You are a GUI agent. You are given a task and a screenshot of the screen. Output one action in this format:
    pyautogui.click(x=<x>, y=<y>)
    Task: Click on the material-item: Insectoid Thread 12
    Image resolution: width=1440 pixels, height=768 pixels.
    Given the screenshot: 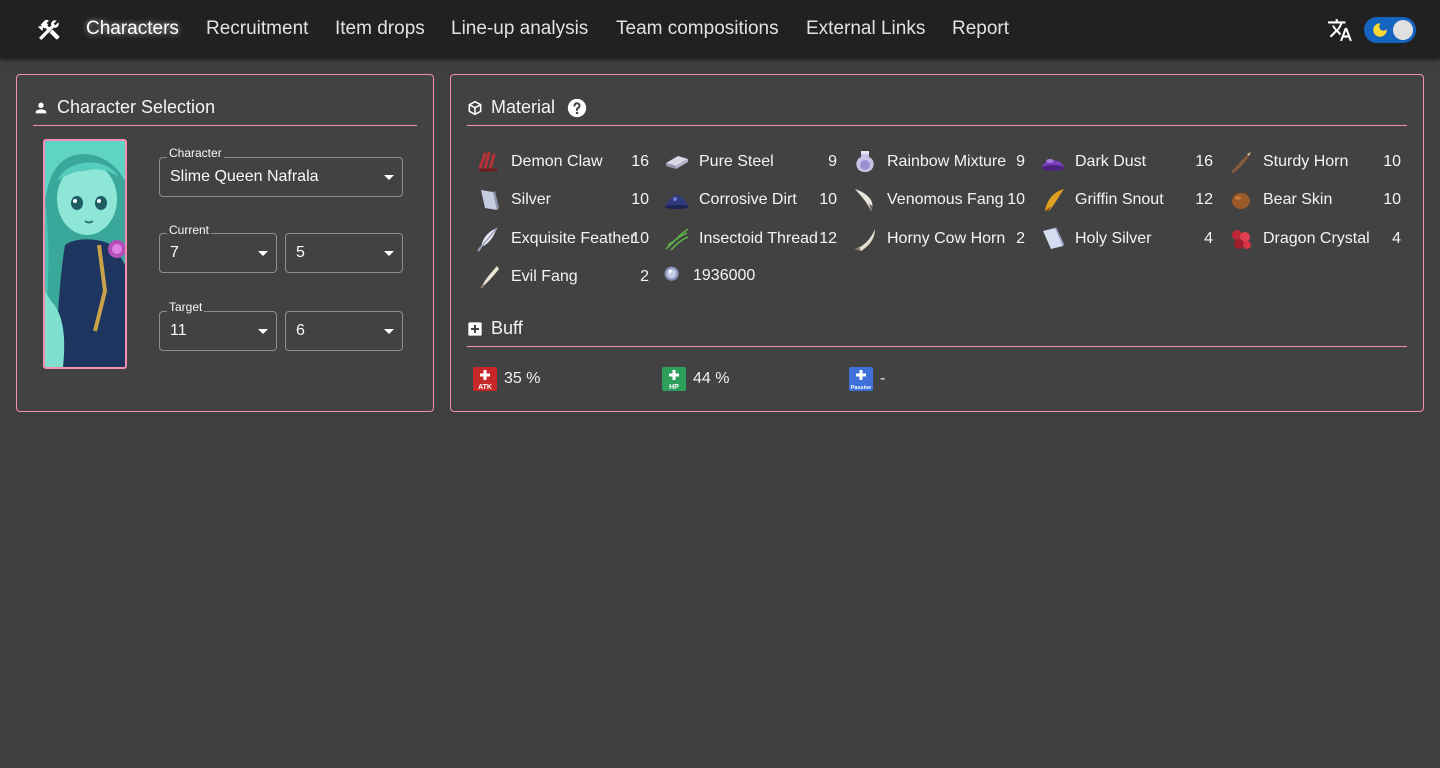 What is the action you would take?
    pyautogui.click(x=750, y=239)
    